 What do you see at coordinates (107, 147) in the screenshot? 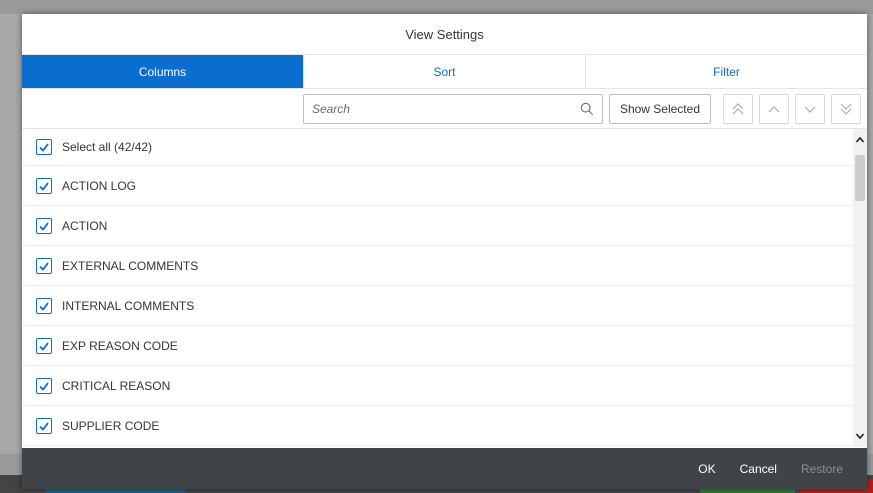
I see `list-item-label: Select all (42/42)` at bounding box center [107, 147].